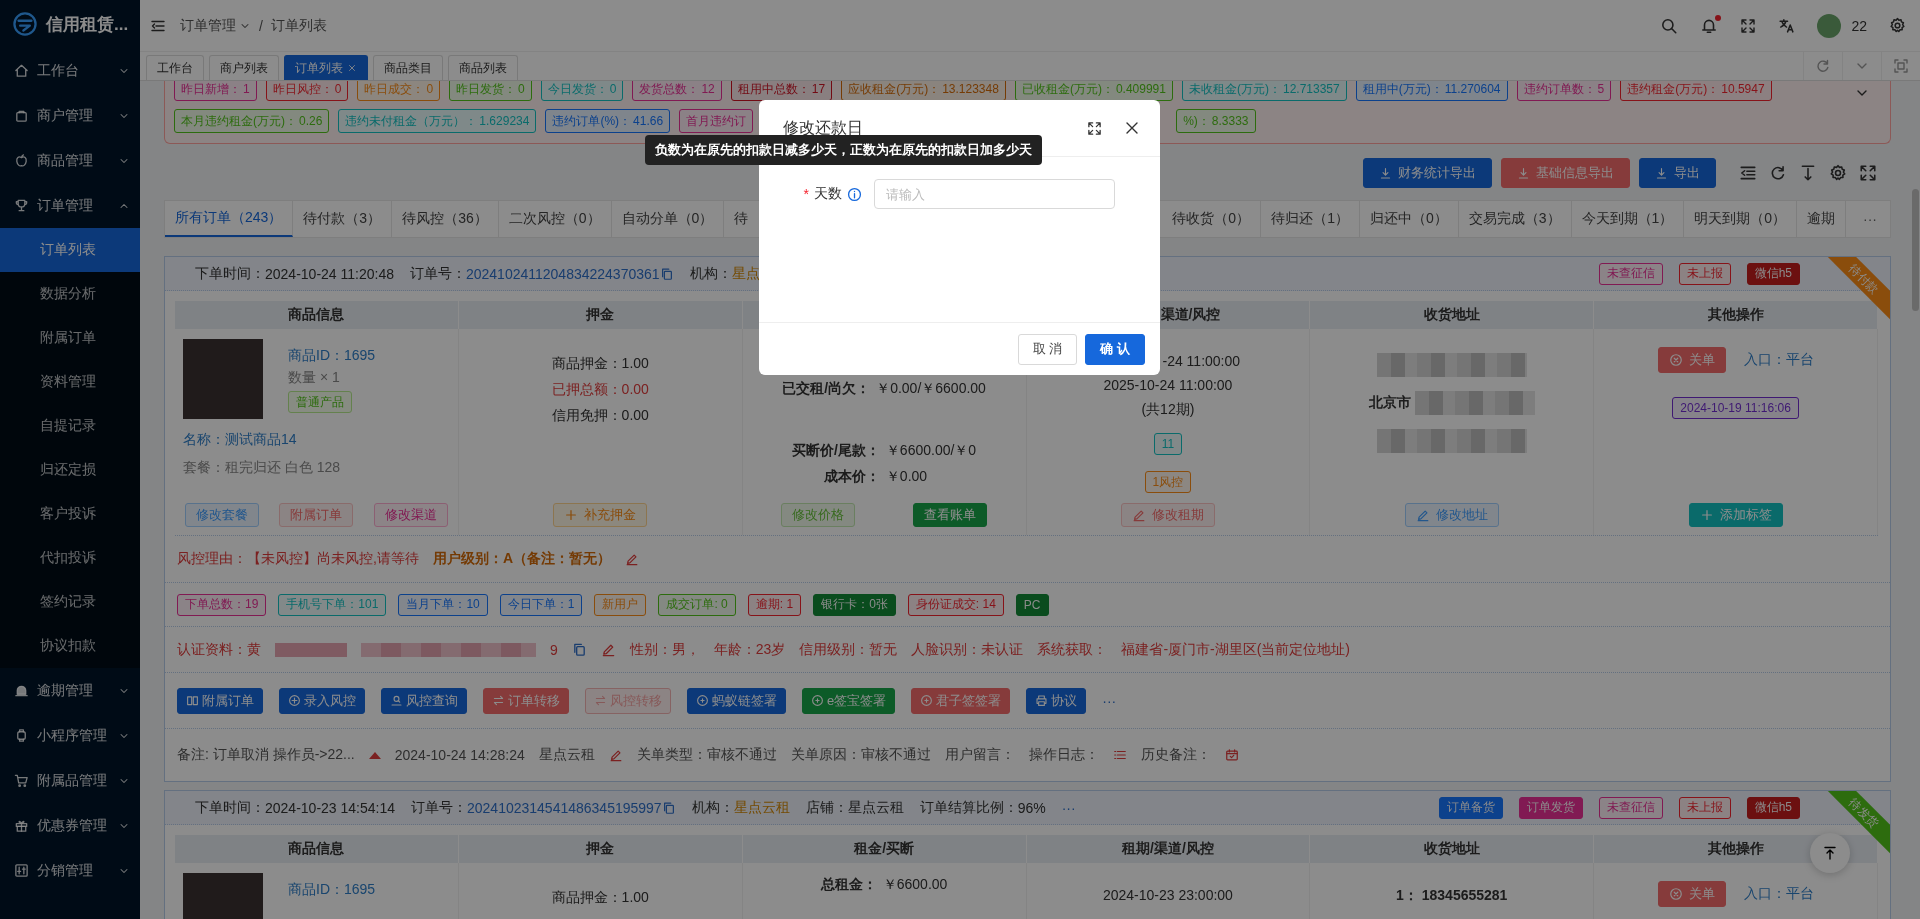  Describe the element at coordinates (1231, 755) in the screenshot. I see `calendar-icon` at that location.